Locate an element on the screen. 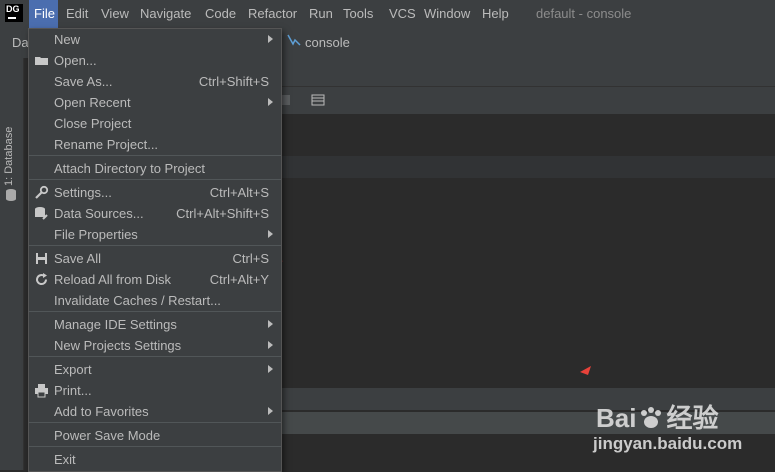 This screenshot has height=472, width=775. menu-item-settings: Settings... Ctrl+Alt+S is located at coordinates (155, 192).